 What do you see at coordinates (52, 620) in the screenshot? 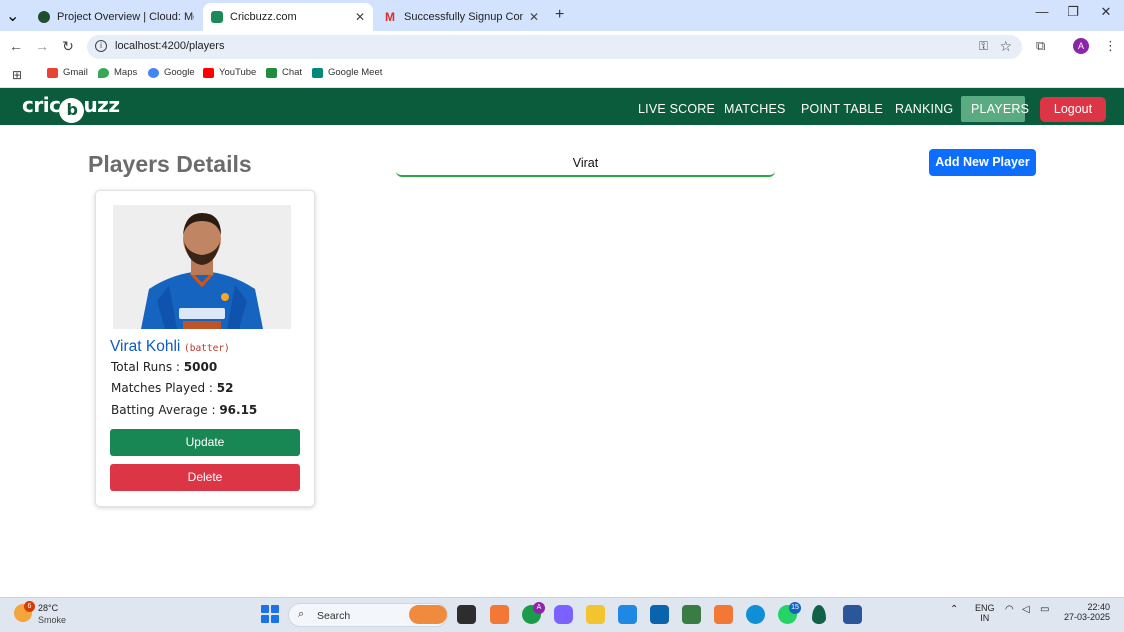
I see `weather-condition: Smoke` at bounding box center [52, 620].